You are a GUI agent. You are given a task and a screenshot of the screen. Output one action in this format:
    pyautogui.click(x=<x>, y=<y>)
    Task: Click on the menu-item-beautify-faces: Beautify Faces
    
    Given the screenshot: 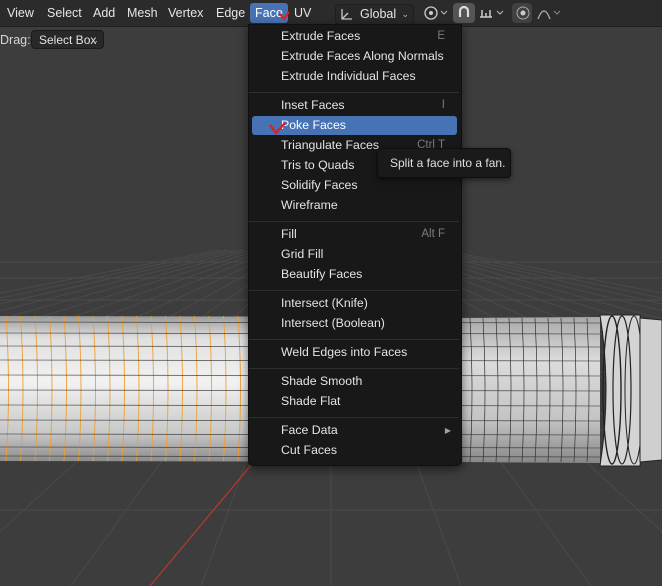 What is the action you would take?
    pyautogui.click(x=354, y=274)
    